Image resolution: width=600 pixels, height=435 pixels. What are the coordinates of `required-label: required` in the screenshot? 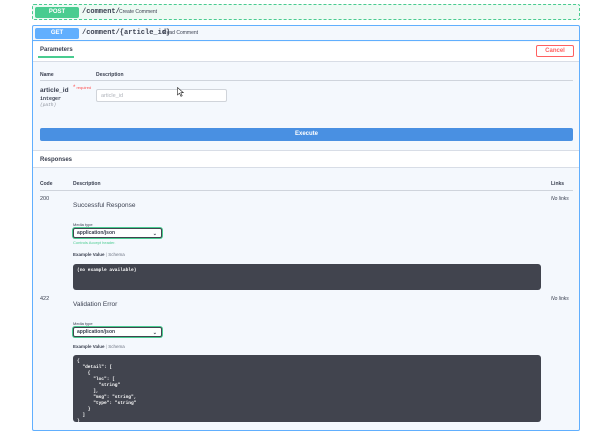 It's located at (84, 87).